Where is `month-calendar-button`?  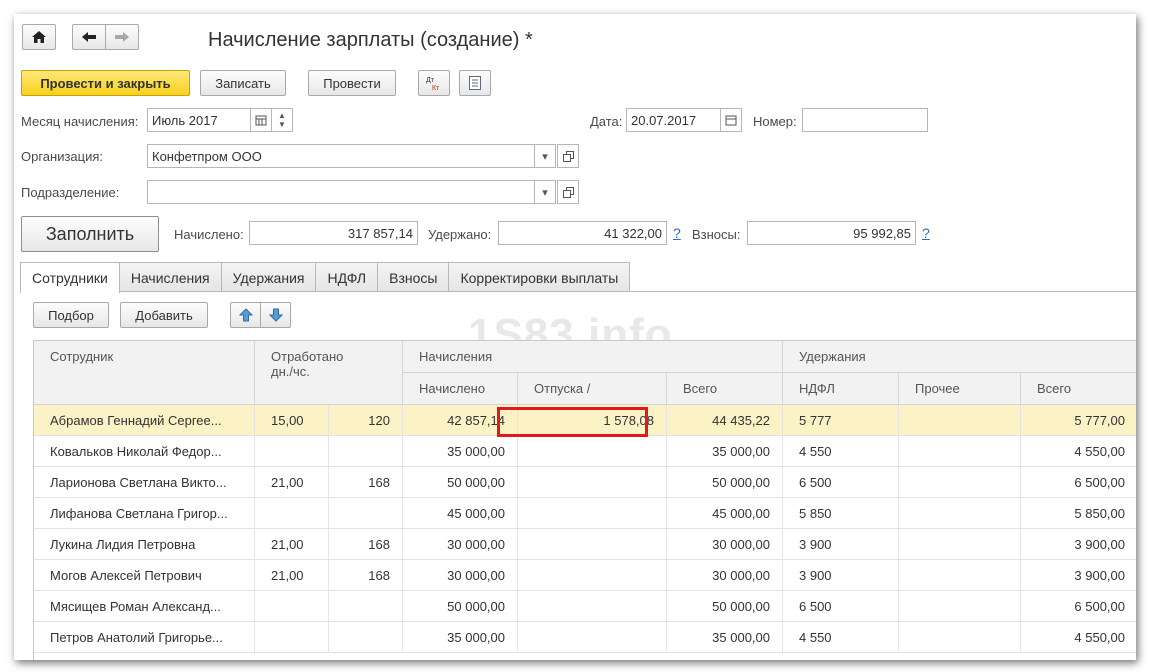 month-calendar-button is located at coordinates (261, 120).